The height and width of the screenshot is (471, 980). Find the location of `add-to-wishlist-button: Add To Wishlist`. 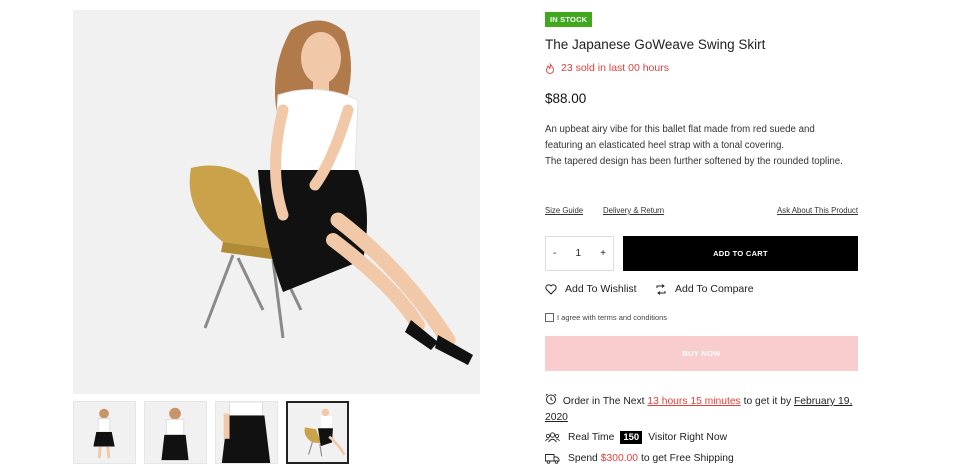

add-to-wishlist-button: Add To Wishlist is located at coordinates (591, 289).